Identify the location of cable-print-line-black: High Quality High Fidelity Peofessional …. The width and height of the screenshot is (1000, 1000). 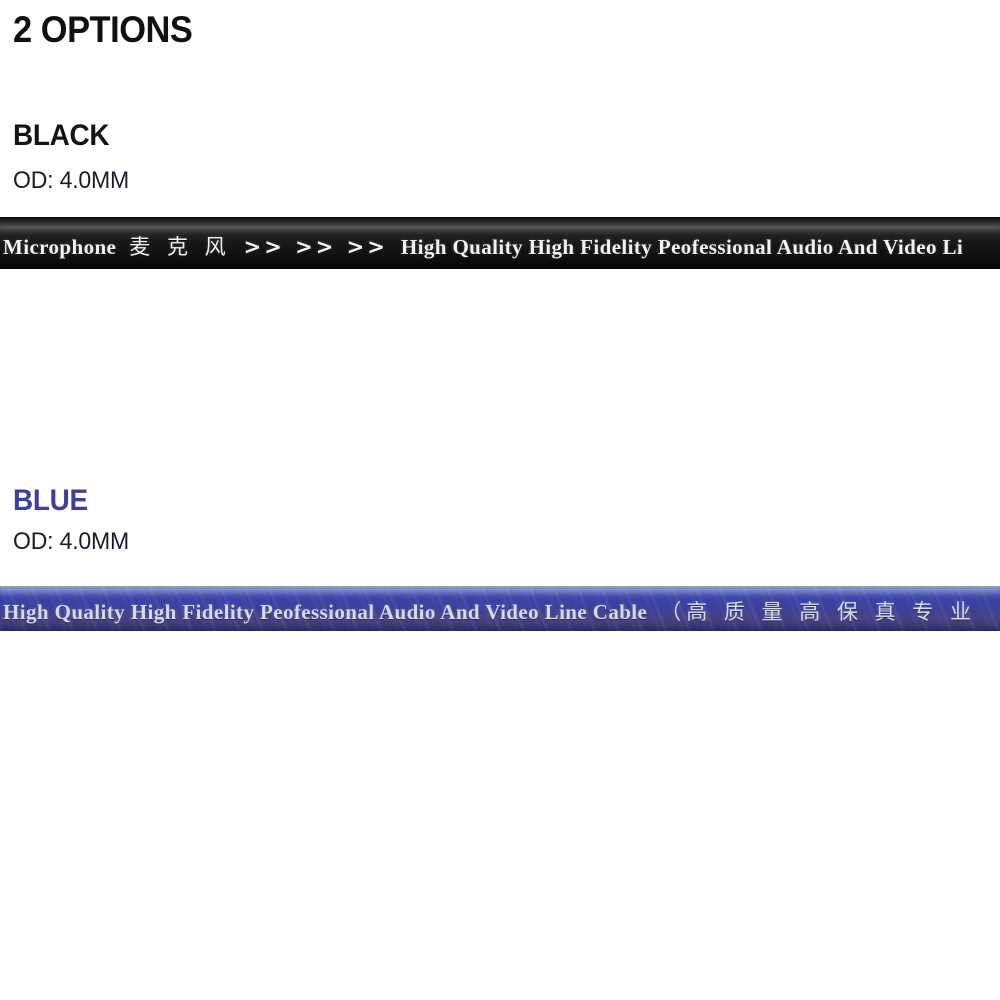
(682, 247).